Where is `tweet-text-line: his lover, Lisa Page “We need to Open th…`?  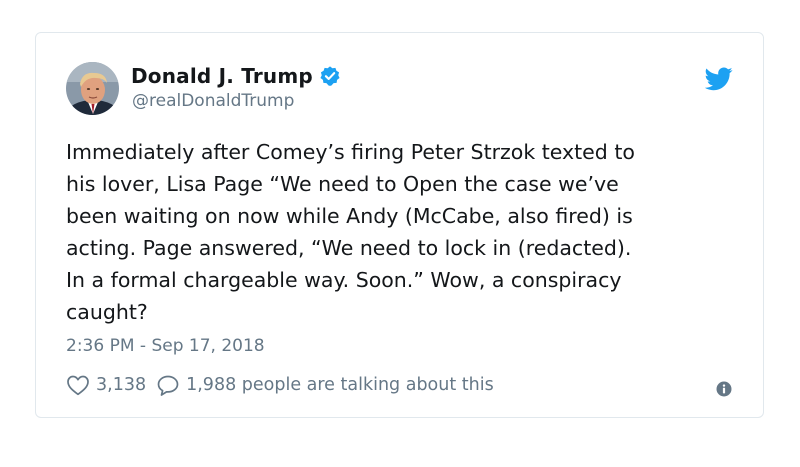
tweet-text-line: his lover, Lisa Page “We need to Open th… is located at coordinates (342, 184).